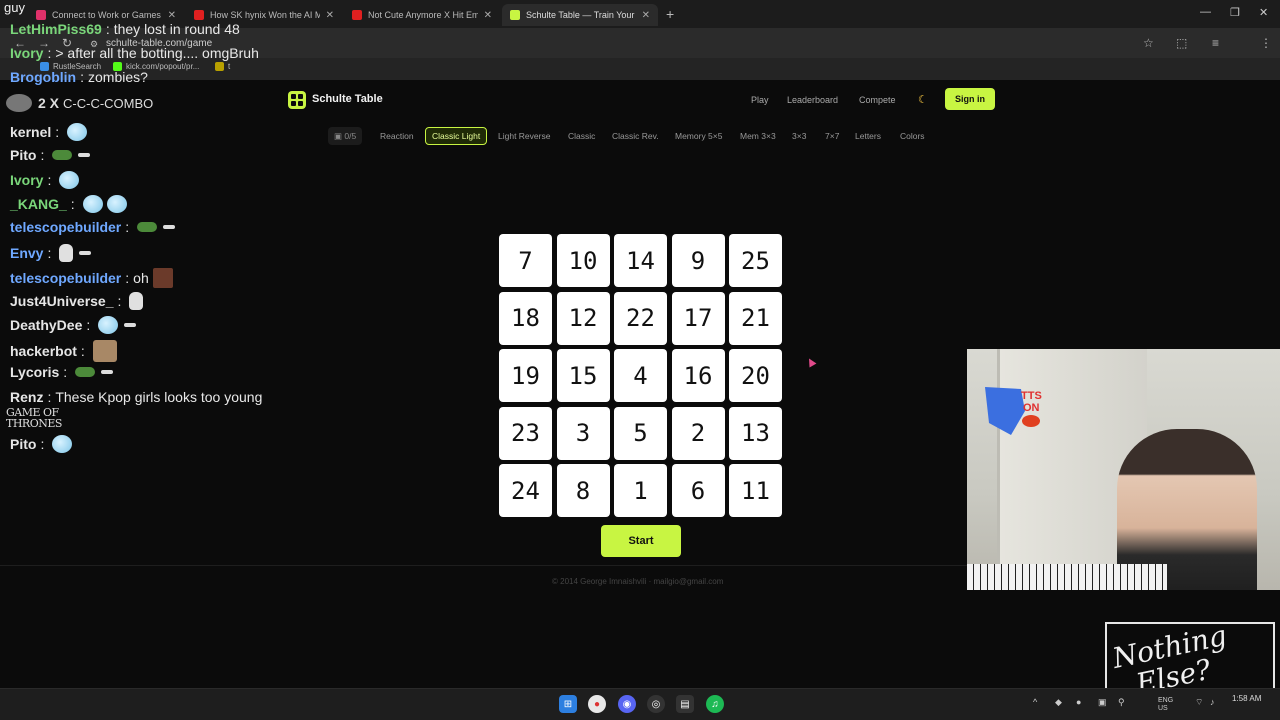 This screenshot has height=720, width=1280. Describe the element at coordinates (1102, 702) in the screenshot. I see `tray-app-icon: ▣` at that location.